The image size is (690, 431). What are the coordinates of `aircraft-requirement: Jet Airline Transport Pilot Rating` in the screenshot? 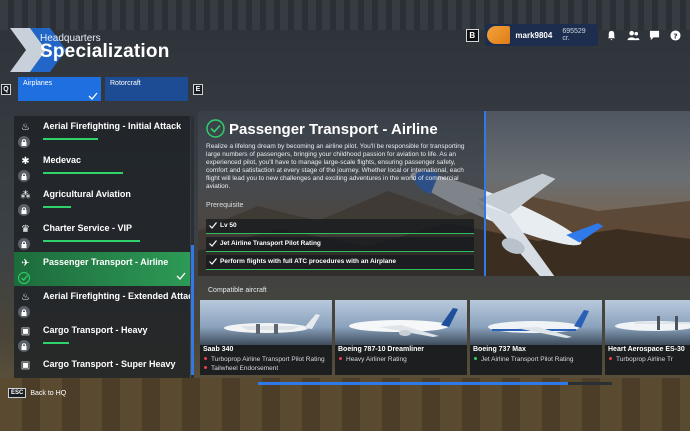 It's located at (523, 359).